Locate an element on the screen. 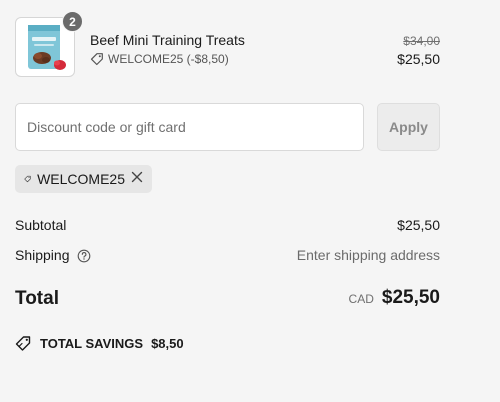  savings-label: TOTAL SAVINGS is located at coordinates (92, 343).